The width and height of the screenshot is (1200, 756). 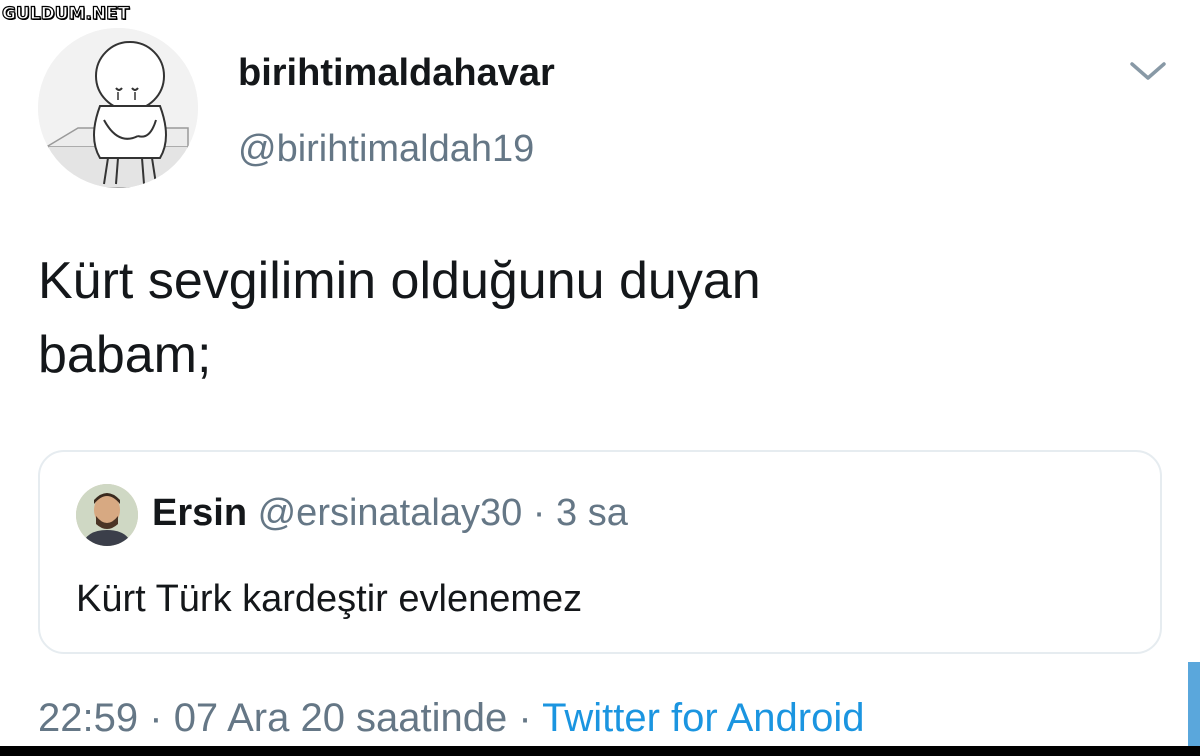 I want to click on display-name: birihtimaldahavar, so click(x=396, y=73).